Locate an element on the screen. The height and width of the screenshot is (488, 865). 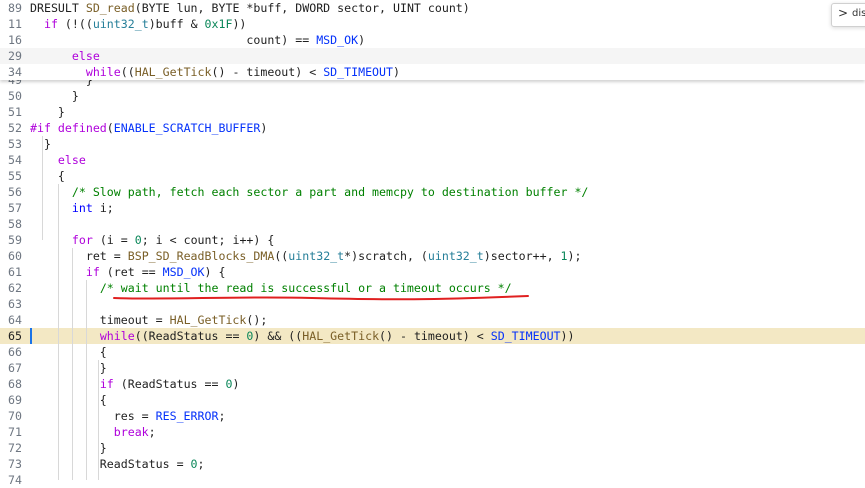
line-code: if (ret == MSD_OK) { is located at coordinates (128, 272).